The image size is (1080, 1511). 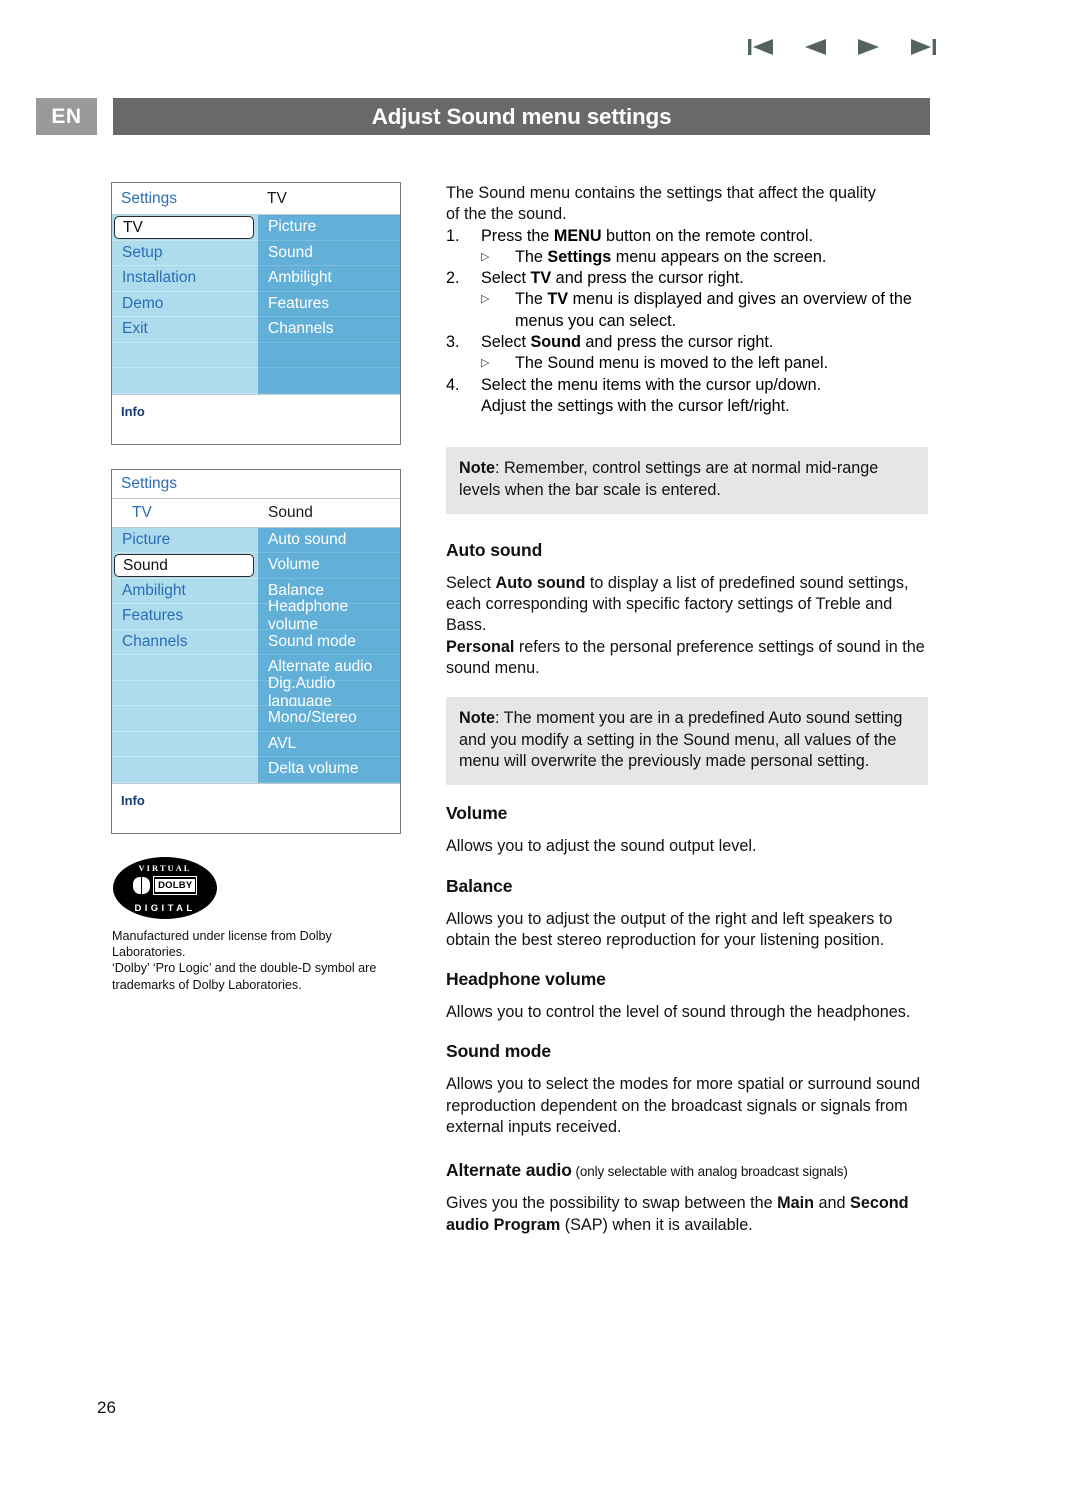 I want to click on menu2-row: Delta volume, so click(x=256, y=770).